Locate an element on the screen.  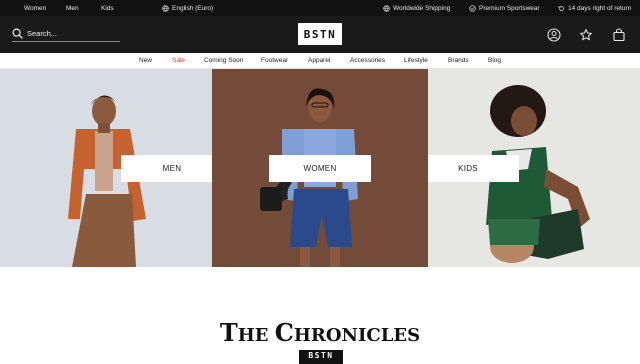
return-icon is located at coordinates (561, 8).